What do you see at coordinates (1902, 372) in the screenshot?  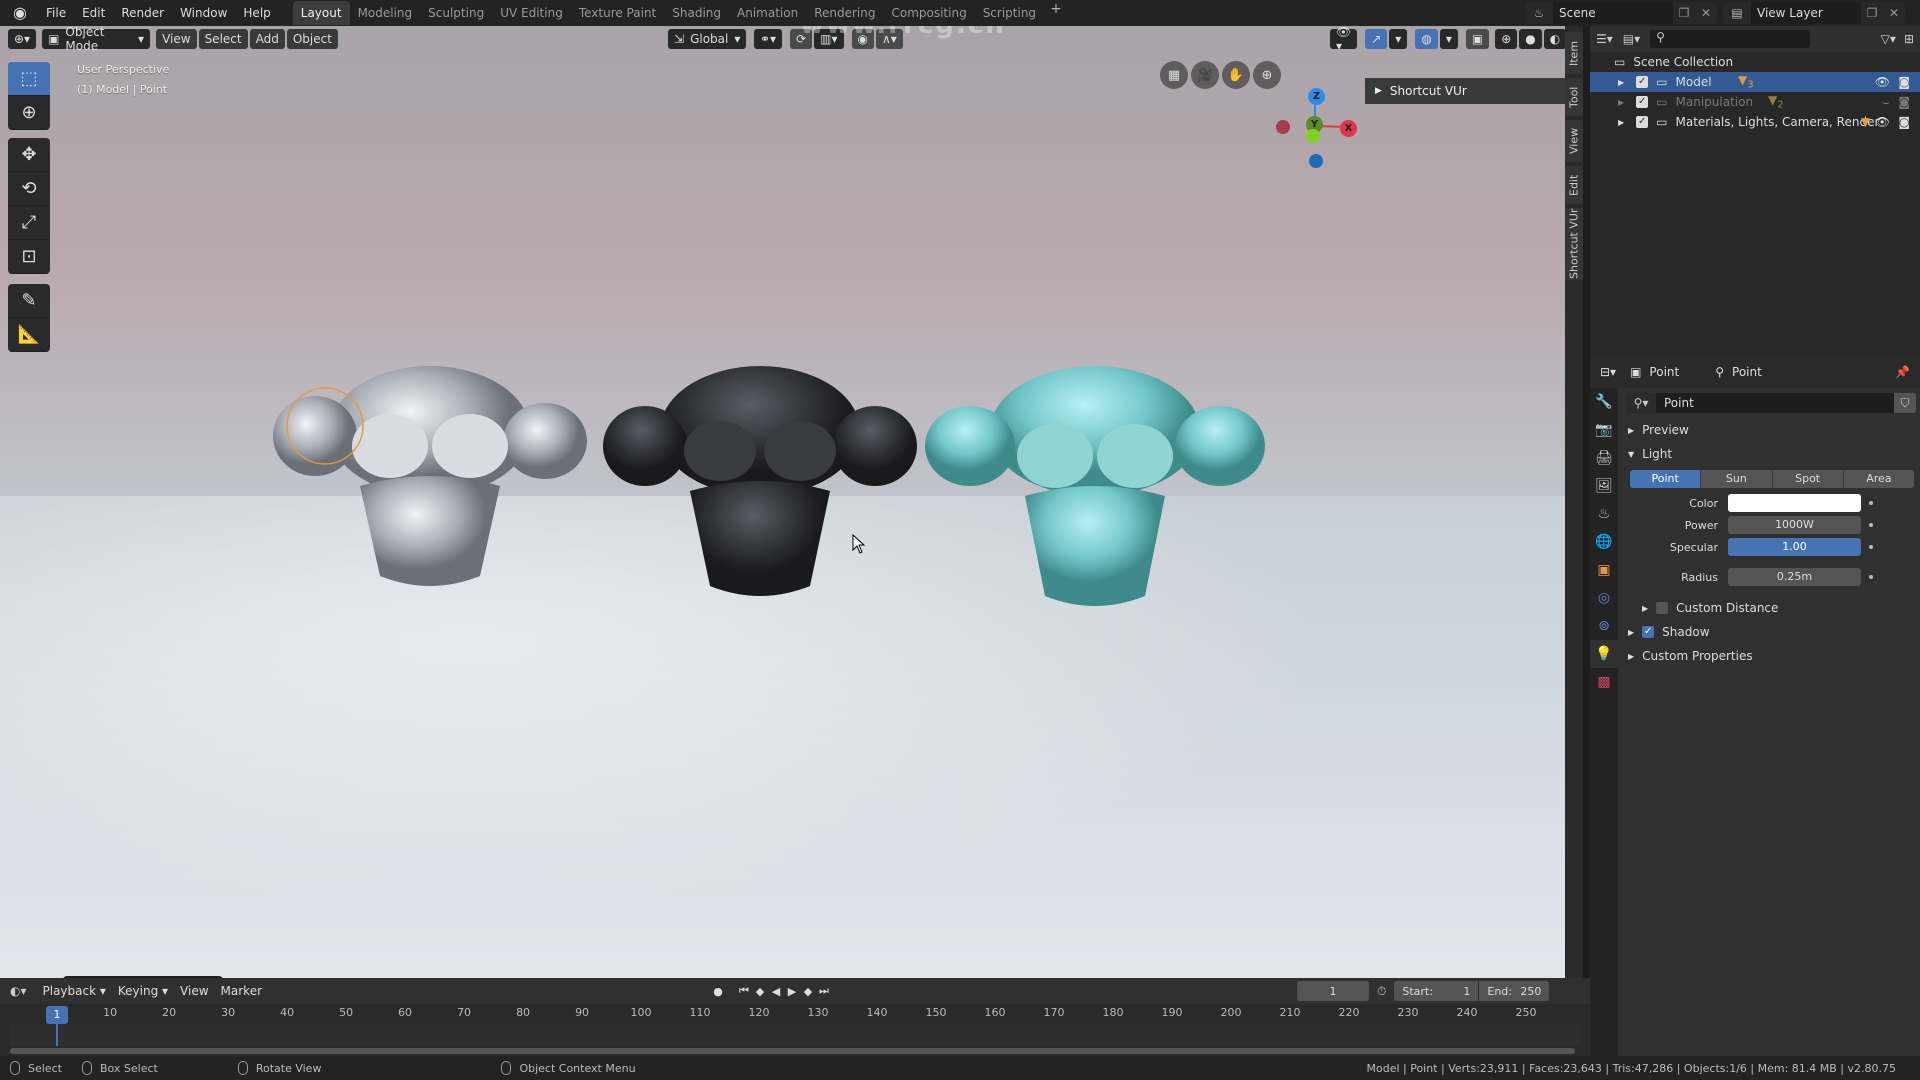 I see `pin-icon: 📌` at bounding box center [1902, 372].